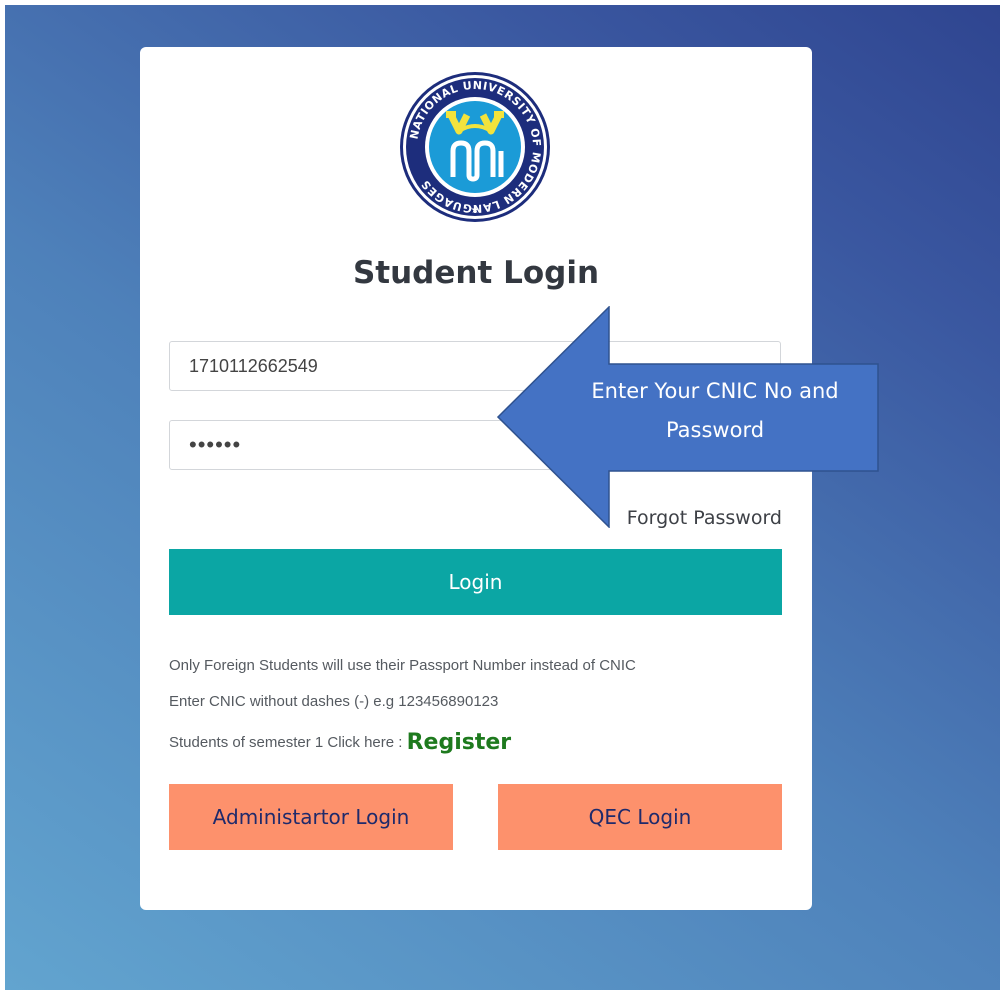 The image size is (1005, 993). Describe the element at coordinates (475, 582) in the screenshot. I see `login-button: Login` at that location.